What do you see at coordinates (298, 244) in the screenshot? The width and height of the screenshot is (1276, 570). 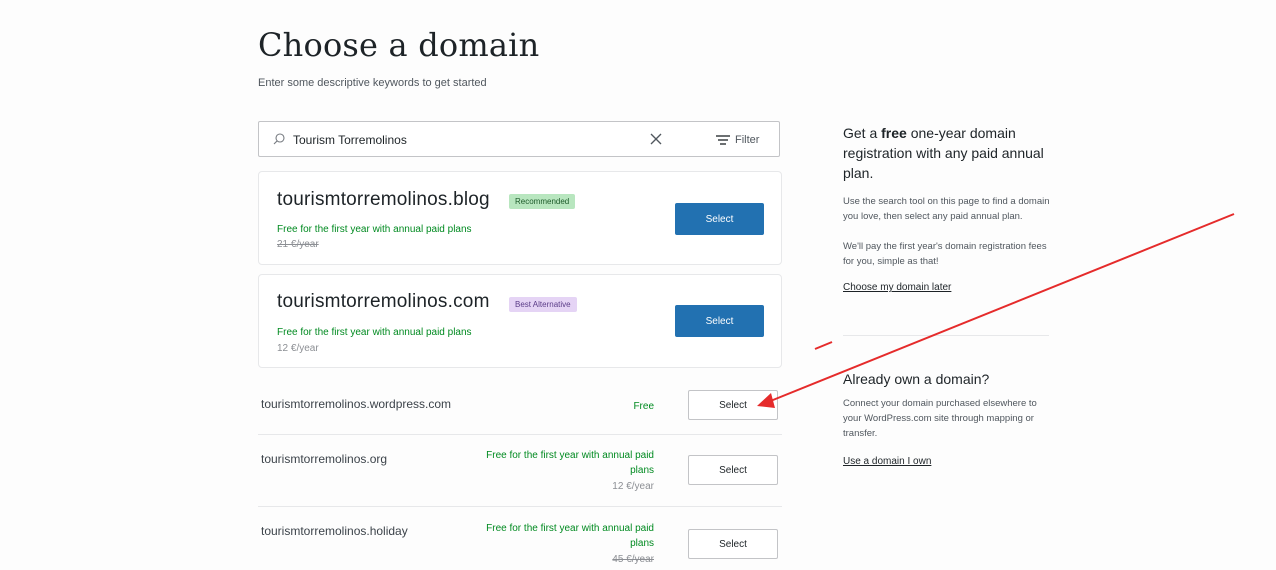 I see `domain-price: 21 €/year` at bounding box center [298, 244].